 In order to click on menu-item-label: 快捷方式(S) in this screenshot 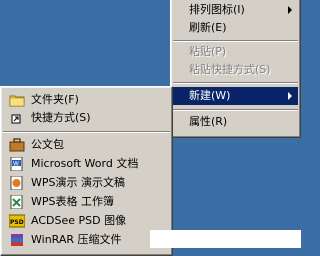, I will do `click(61, 117)`.